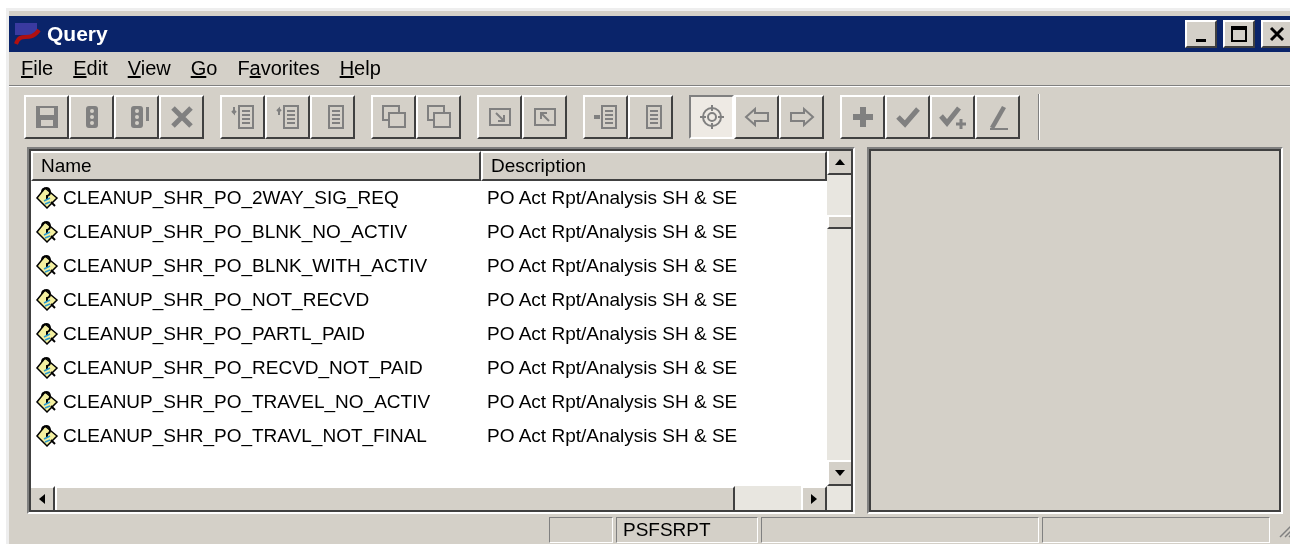 The width and height of the screenshot is (1290, 544). Describe the element at coordinates (1201, 34) in the screenshot. I see `minimize-button` at that location.